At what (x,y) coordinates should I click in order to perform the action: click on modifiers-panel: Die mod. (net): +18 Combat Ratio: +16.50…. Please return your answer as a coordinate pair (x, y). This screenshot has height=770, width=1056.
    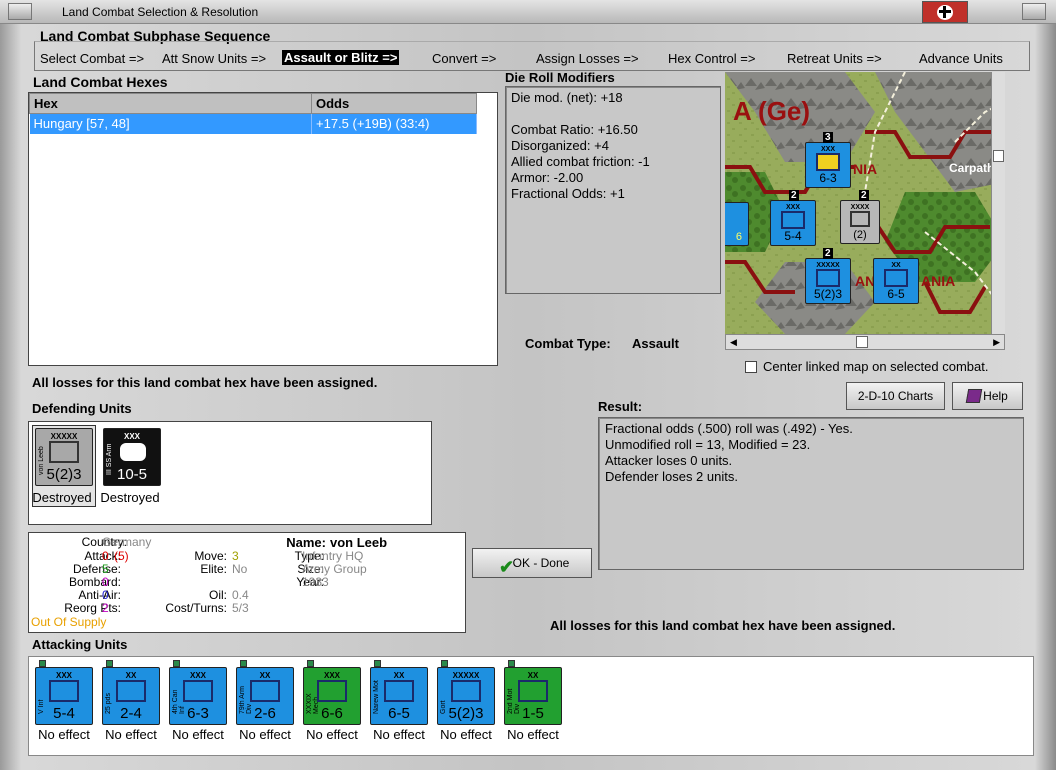
    Looking at the image, I should click on (613, 190).